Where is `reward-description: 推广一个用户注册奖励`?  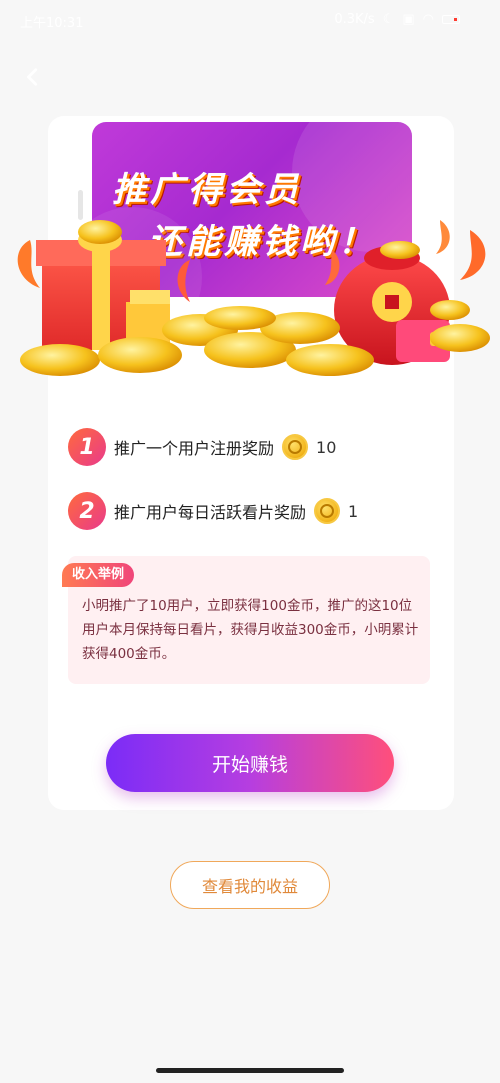 reward-description: 推广一个用户注册奖励 is located at coordinates (194, 448).